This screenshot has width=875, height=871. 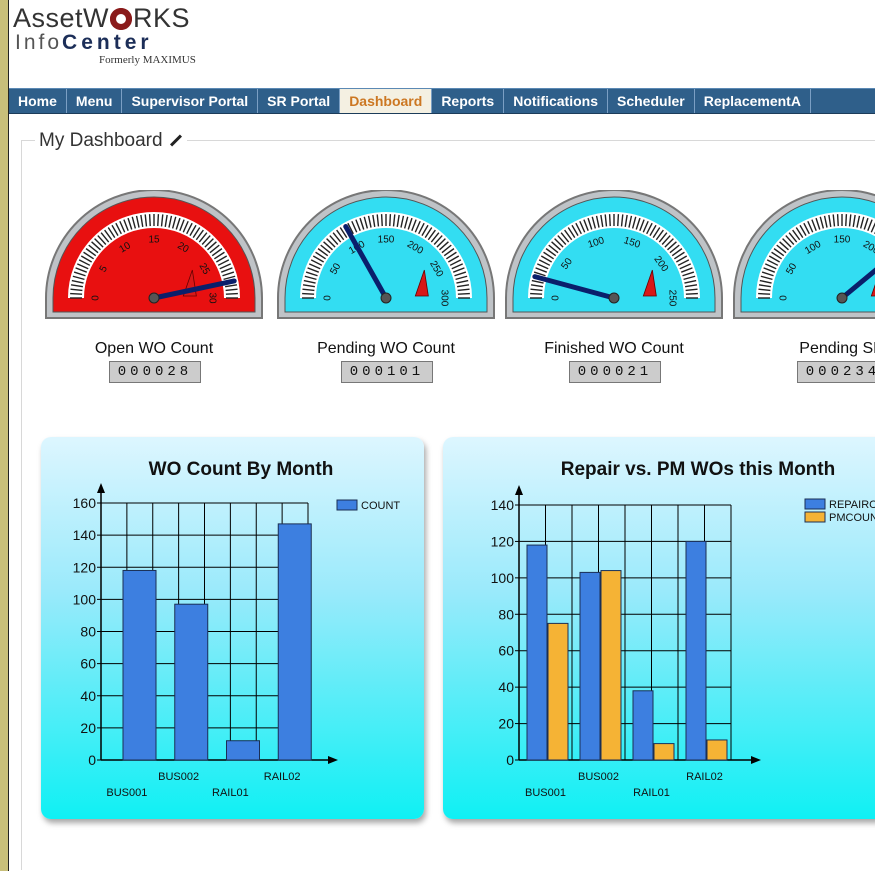 I want to click on gauge-tick-label: 15, so click(x=154, y=240).